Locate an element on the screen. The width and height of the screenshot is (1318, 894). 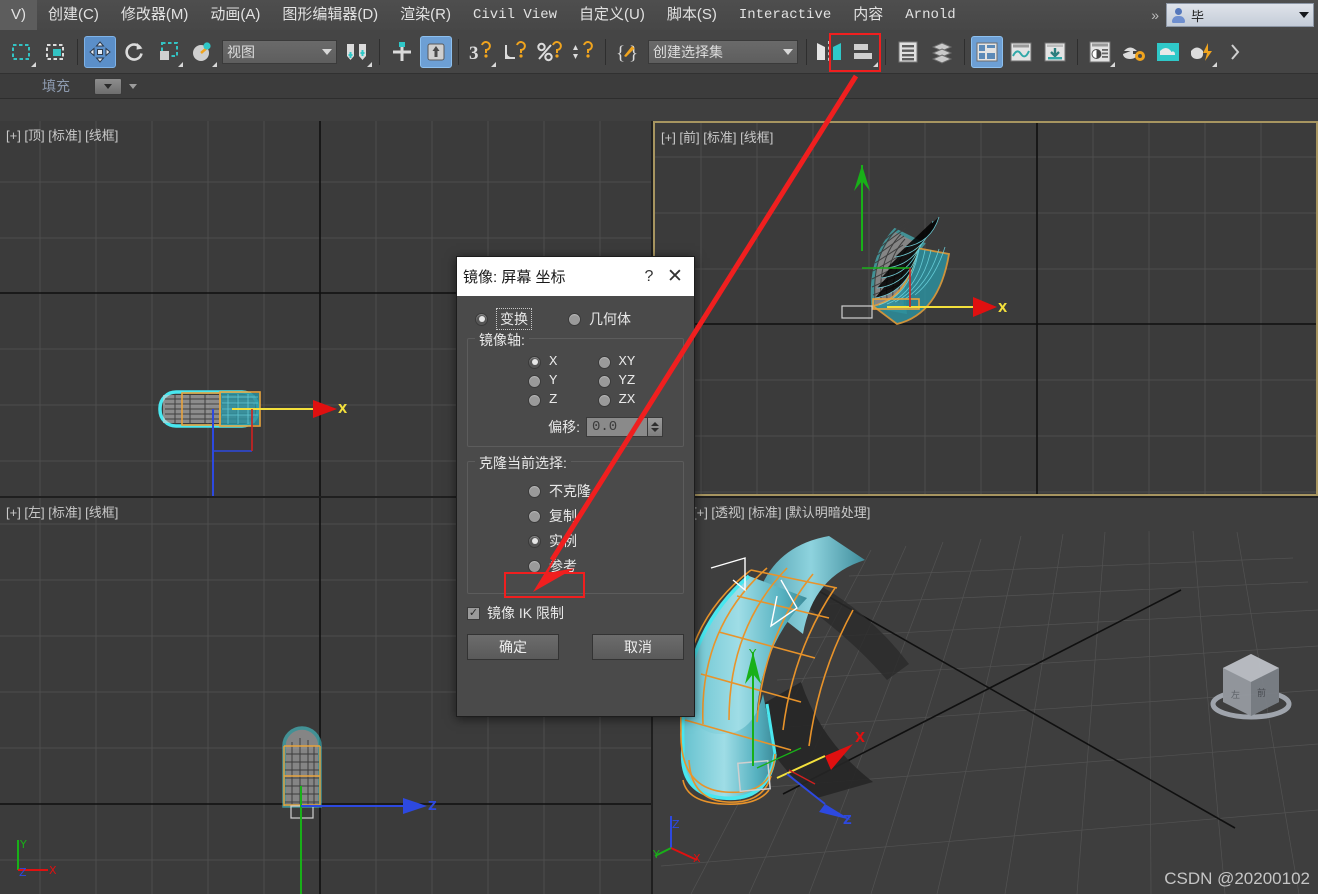
render-setup-button is located at coordinates (1134, 52).